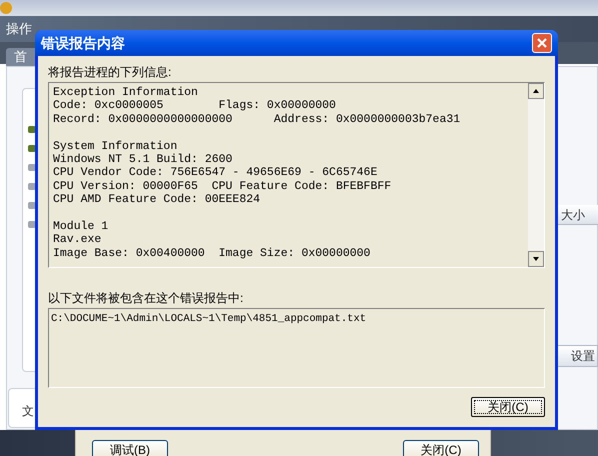  Describe the element at coordinates (577, 215) in the screenshot. I see `column-header: 大小` at that location.